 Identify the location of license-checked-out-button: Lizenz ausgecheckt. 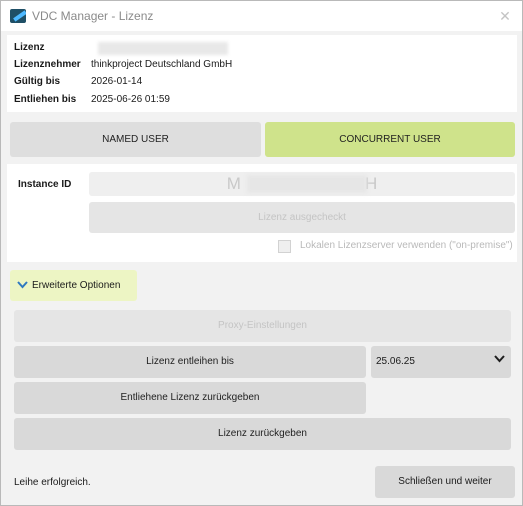
(302, 217).